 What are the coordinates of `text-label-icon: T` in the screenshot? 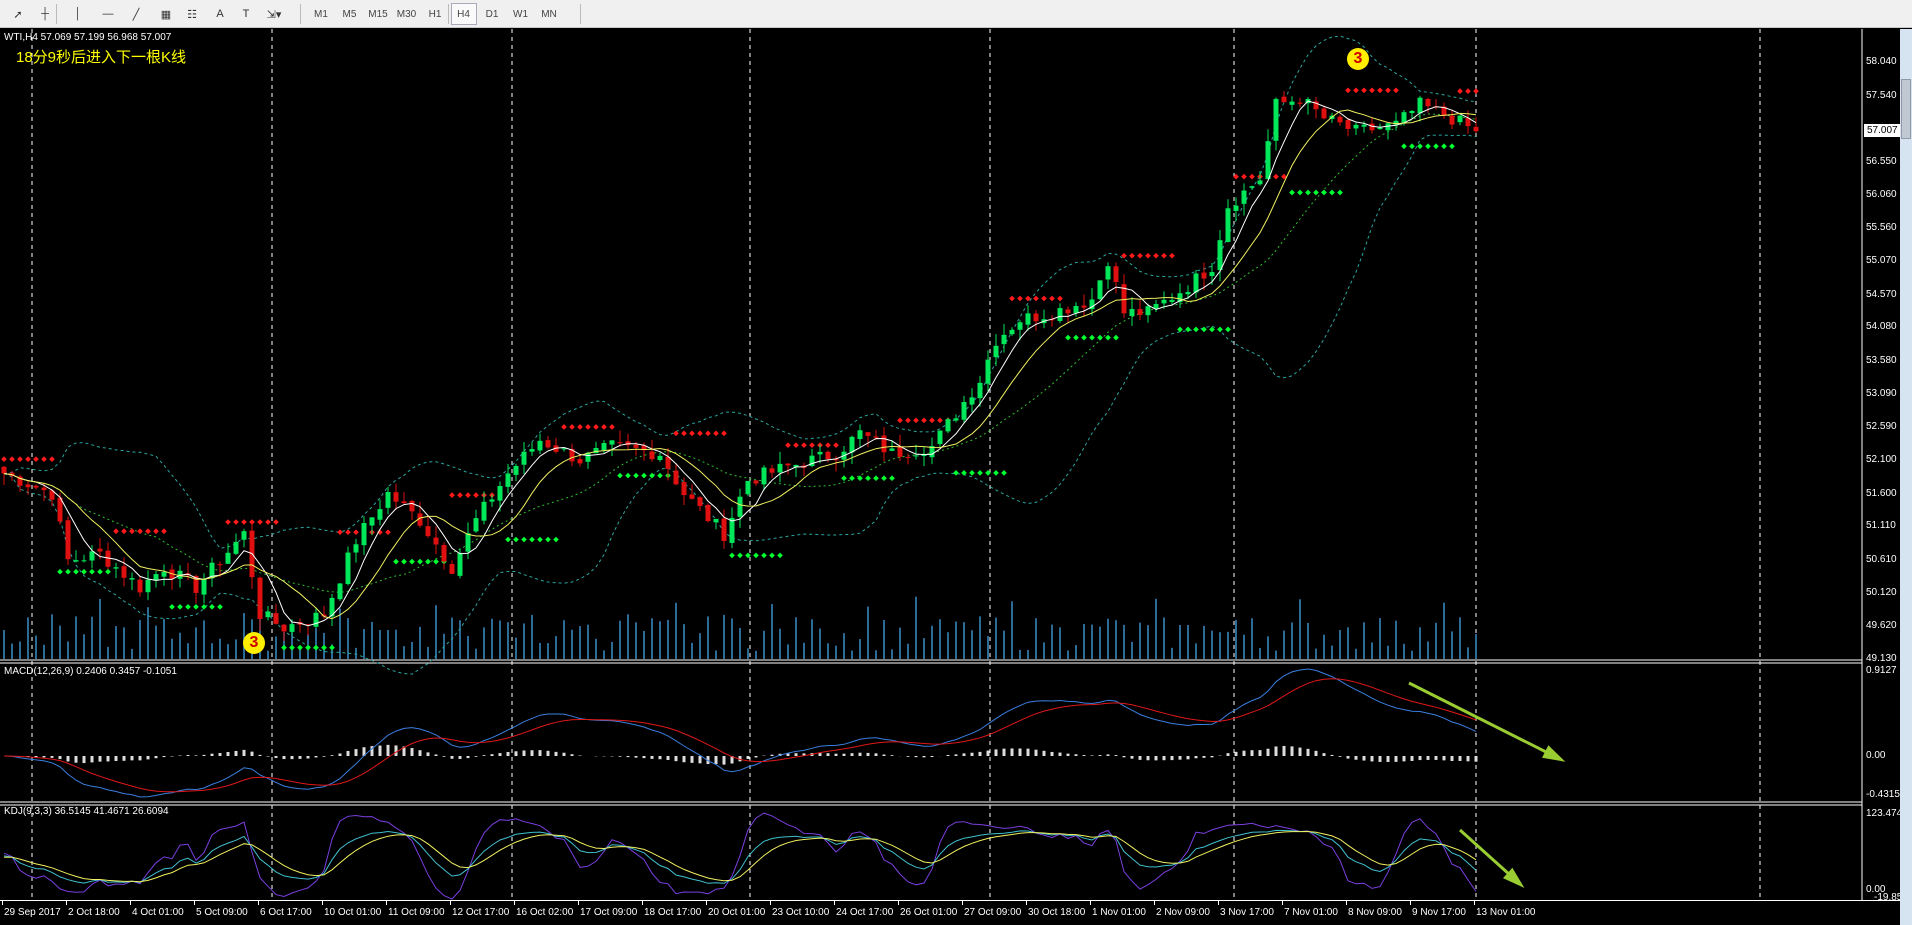 It's located at (246, 14).